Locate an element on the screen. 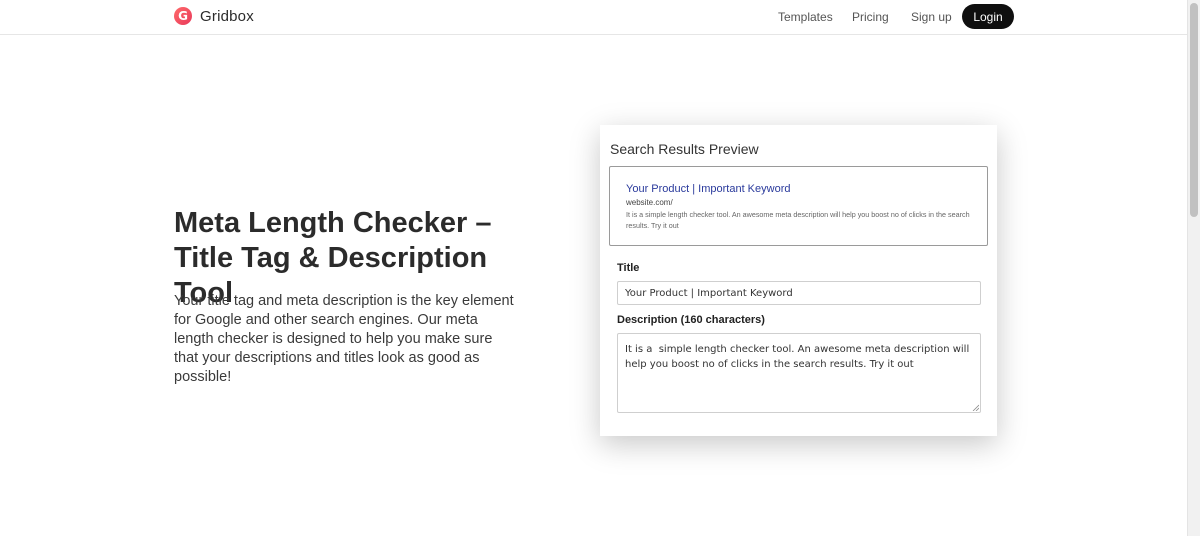 The height and width of the screenshot is (536, 1200). title-field-label: Title is located at coordinates (628, 268).